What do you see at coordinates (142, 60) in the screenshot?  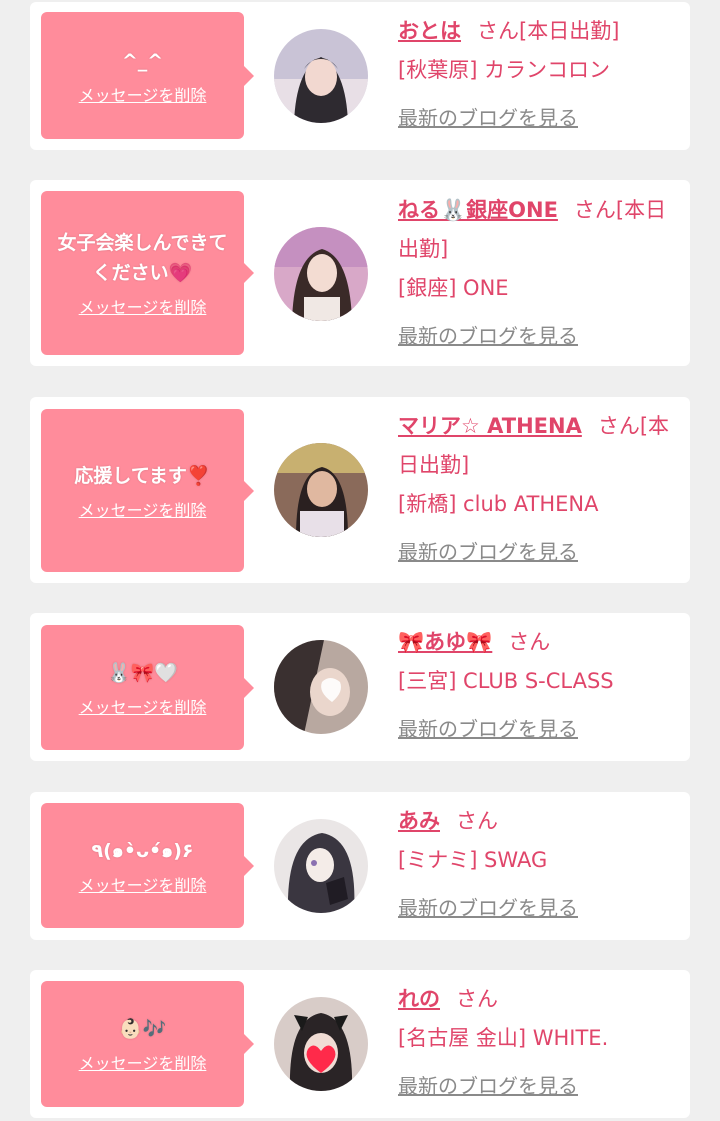 I see `message-text: ^_^` at bounding box center [142, 60].